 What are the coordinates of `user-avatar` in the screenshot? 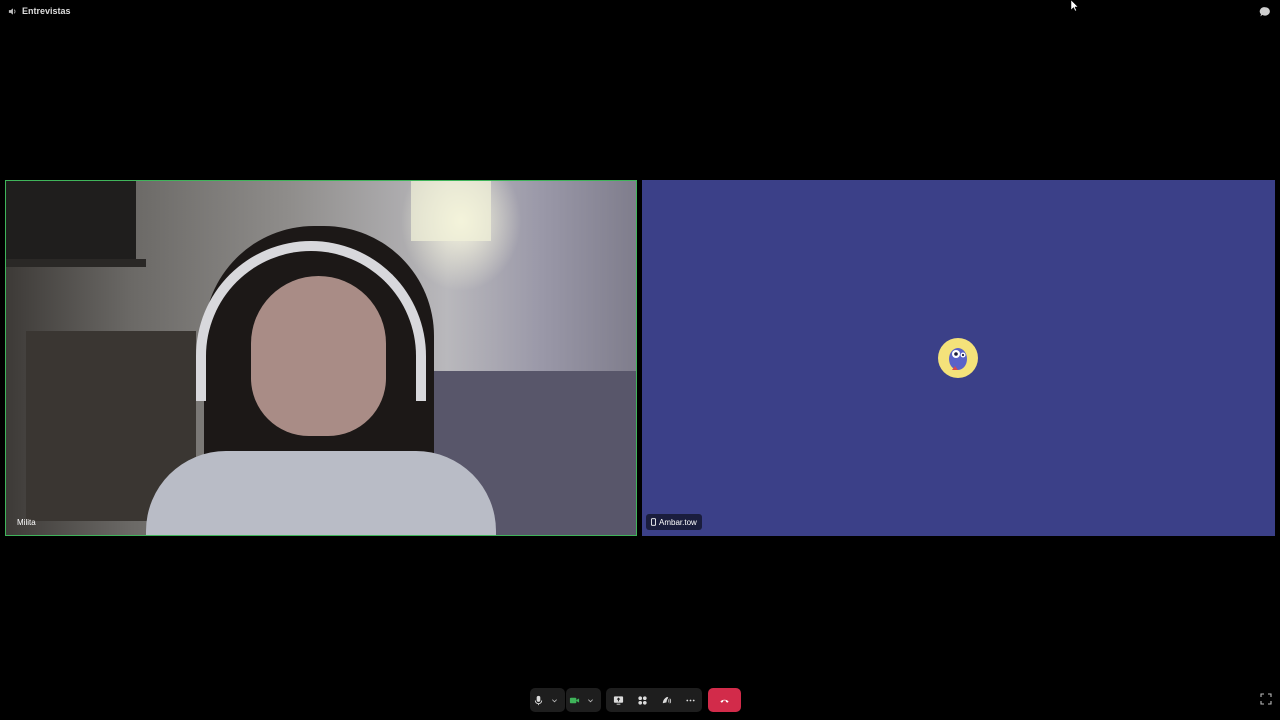 It's located at (958, 358).